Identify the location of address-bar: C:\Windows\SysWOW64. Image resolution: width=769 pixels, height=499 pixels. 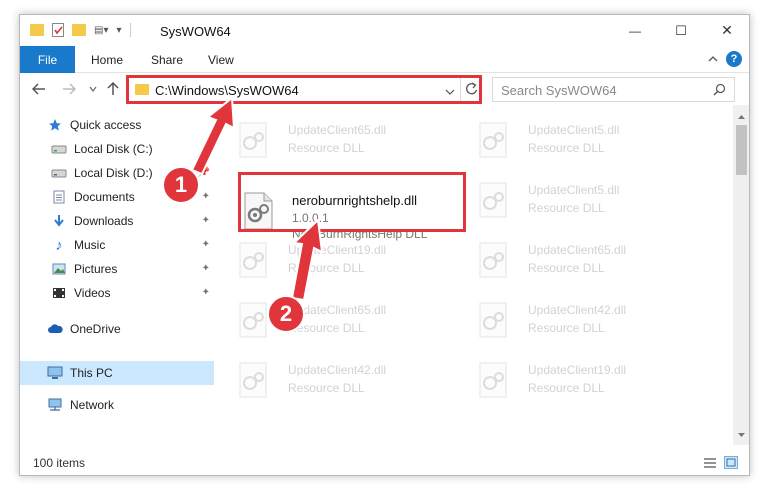
(304, 89).